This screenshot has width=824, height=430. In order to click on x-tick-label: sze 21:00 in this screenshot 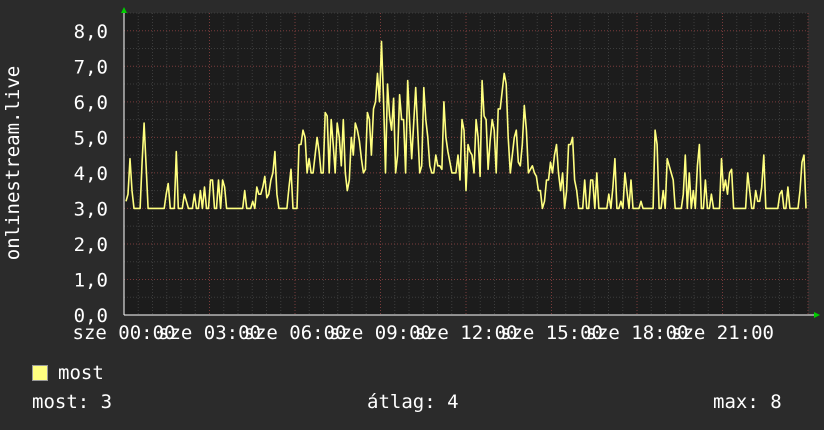, I will do `click(722, 333)`.